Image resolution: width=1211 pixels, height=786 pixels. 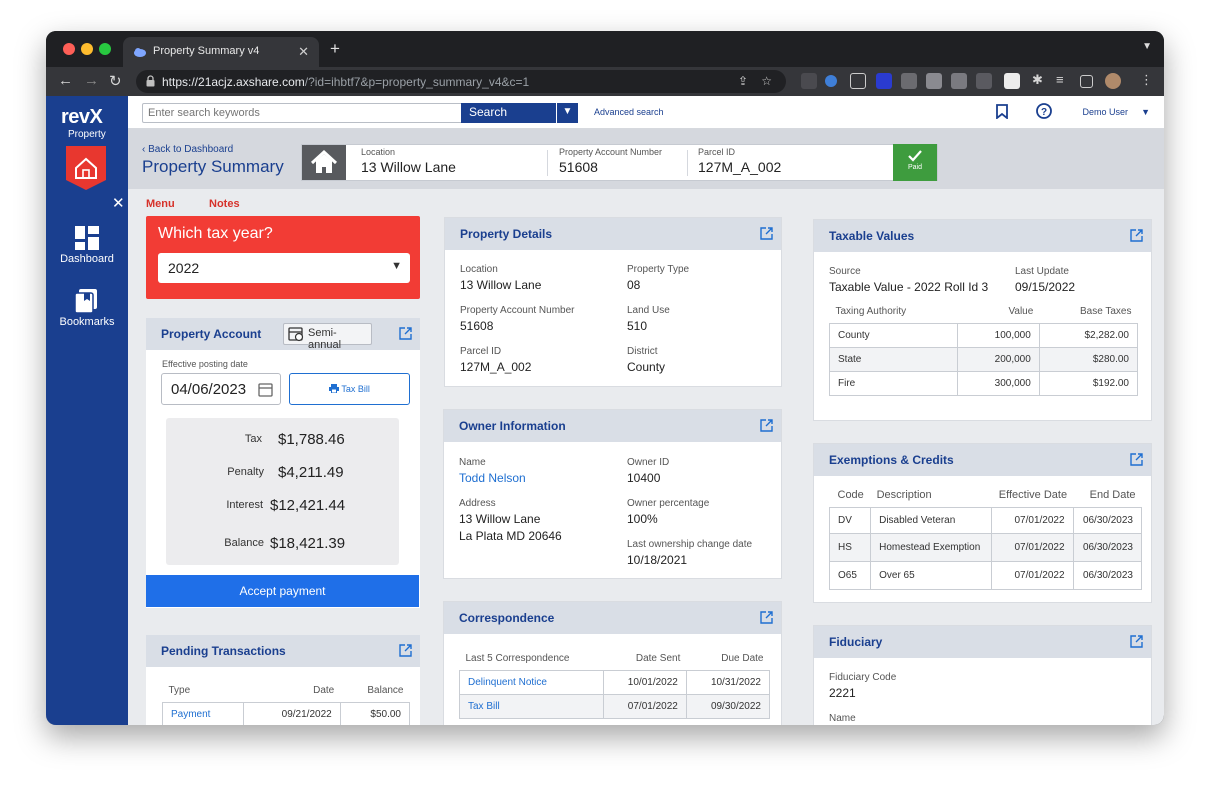 What do you see at coordinates (311, 472) in the screenshot?
I see `penalty-value: $4,211.49` at bounding box center [311, 472].